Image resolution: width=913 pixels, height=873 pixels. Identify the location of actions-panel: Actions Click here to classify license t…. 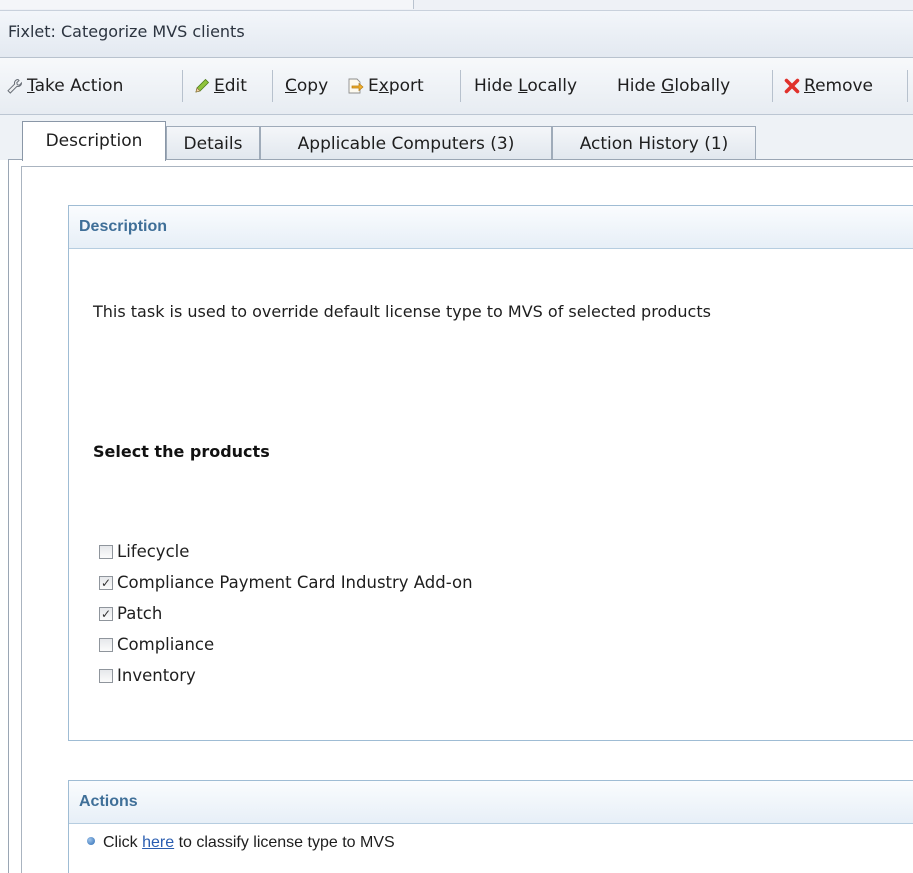
(490, 826).